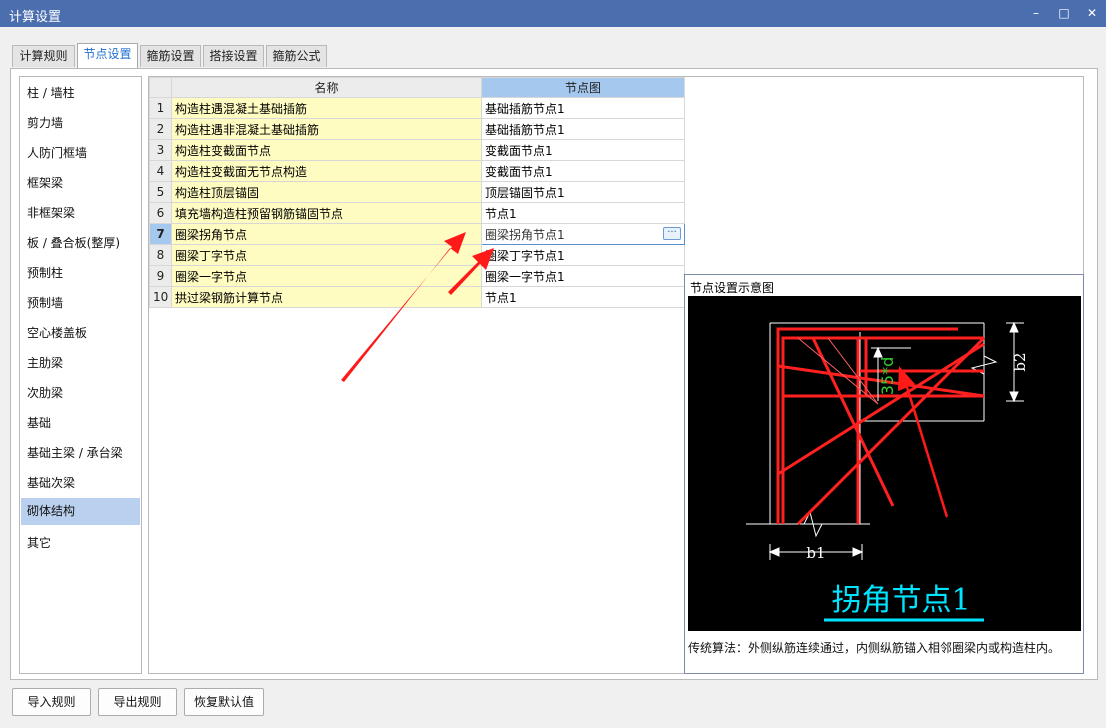 The image size is (1106, 728). What do you see at coordinates (326, 234) in the screenshot?
I see `row-name-cell: 圈梁拐角节点` at bounding box center [326, 234].